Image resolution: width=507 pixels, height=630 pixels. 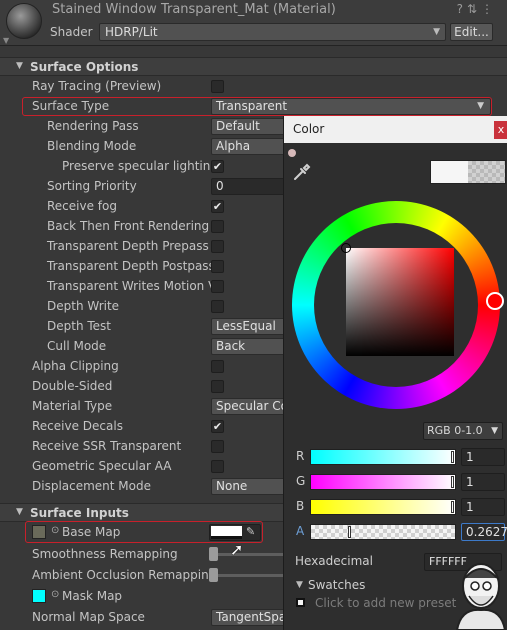 What do you see at coordinates (71, 106) in the screenshot?
I see `property-label: Surface Type` at bounding box center [71, 106].